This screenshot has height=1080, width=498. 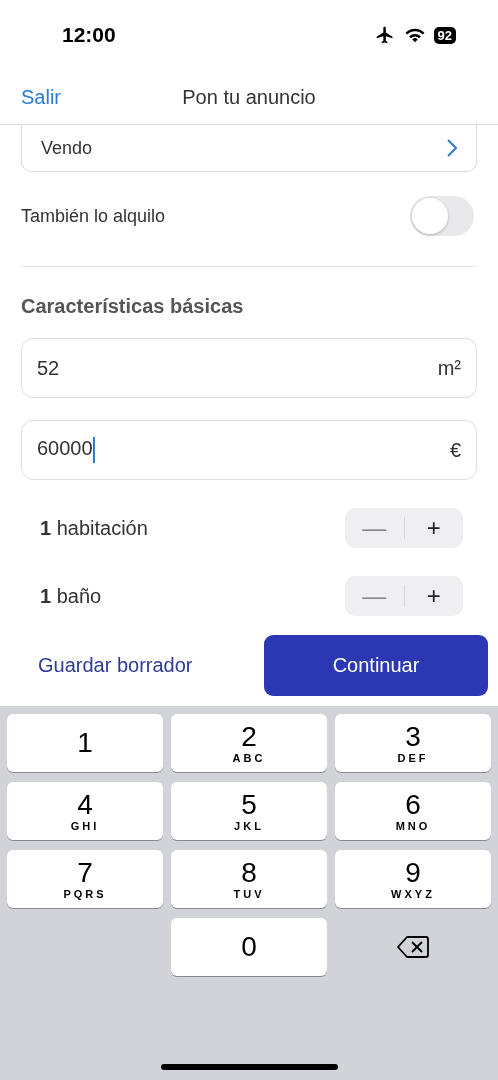 I want to click on count-label: 1 baño, so click(x=71, y=596).